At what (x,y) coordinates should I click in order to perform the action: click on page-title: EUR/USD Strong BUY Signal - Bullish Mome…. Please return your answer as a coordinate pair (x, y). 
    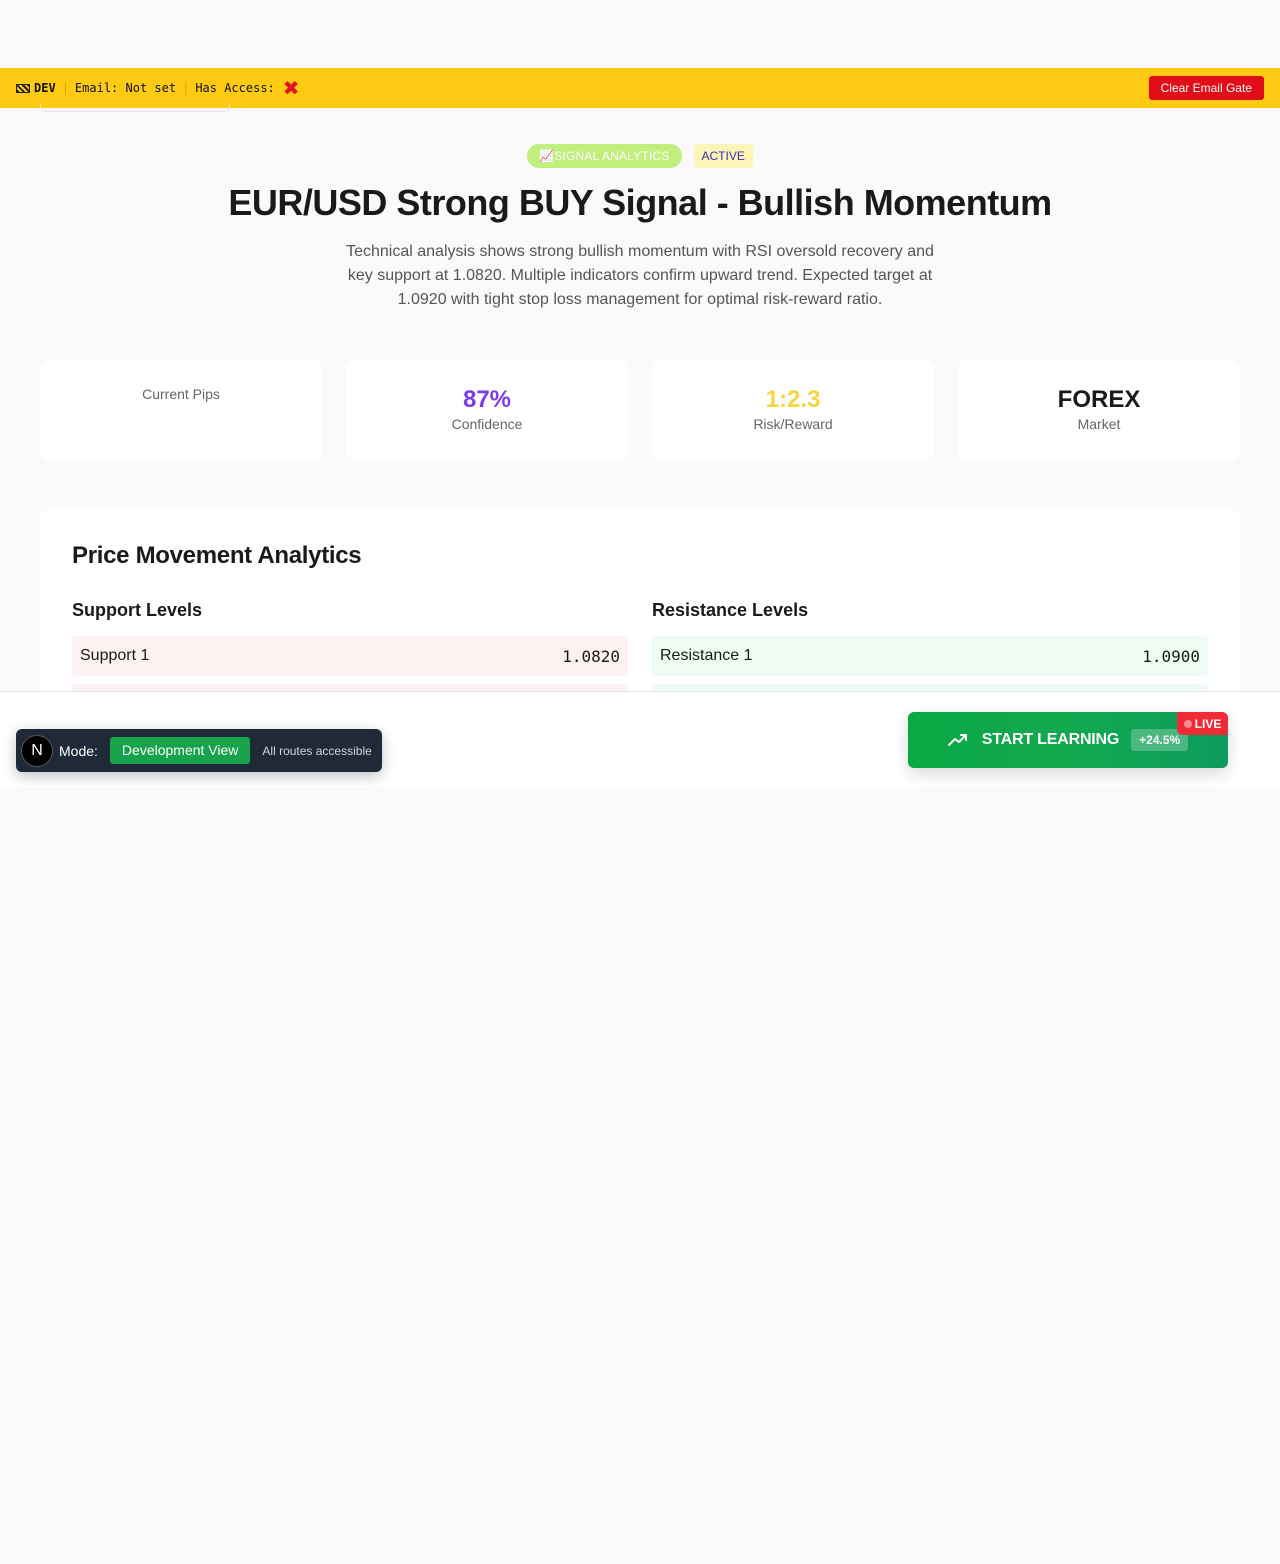
    Looking at the image, I should click on (640, 202).